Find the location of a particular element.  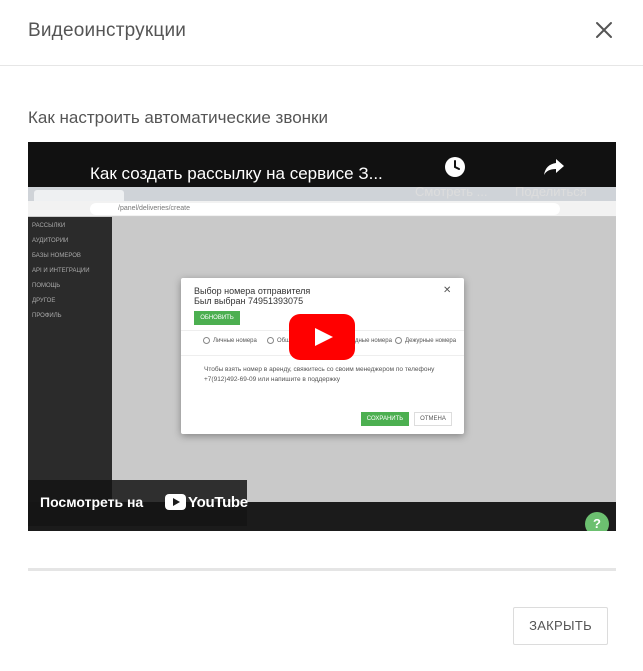

close-button: ЗАКРЫТЬ is located at coordinates (560, 626).